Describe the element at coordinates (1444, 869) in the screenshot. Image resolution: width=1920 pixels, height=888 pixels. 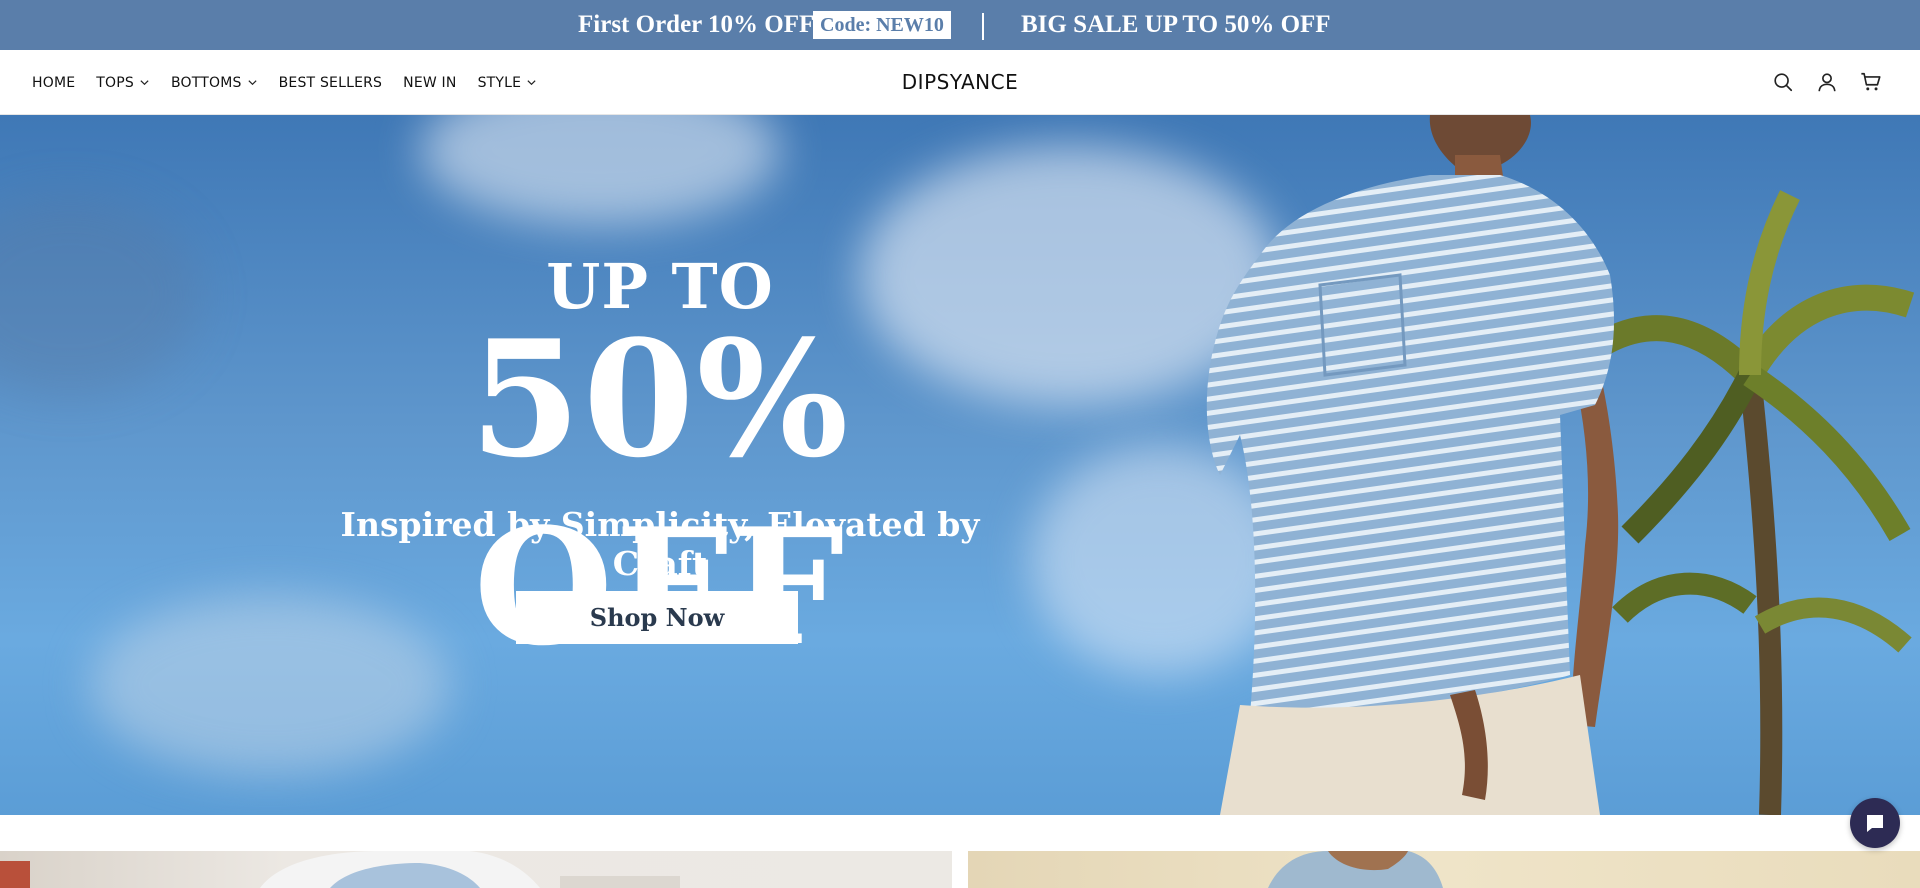
I see `category-card-right` at that location.